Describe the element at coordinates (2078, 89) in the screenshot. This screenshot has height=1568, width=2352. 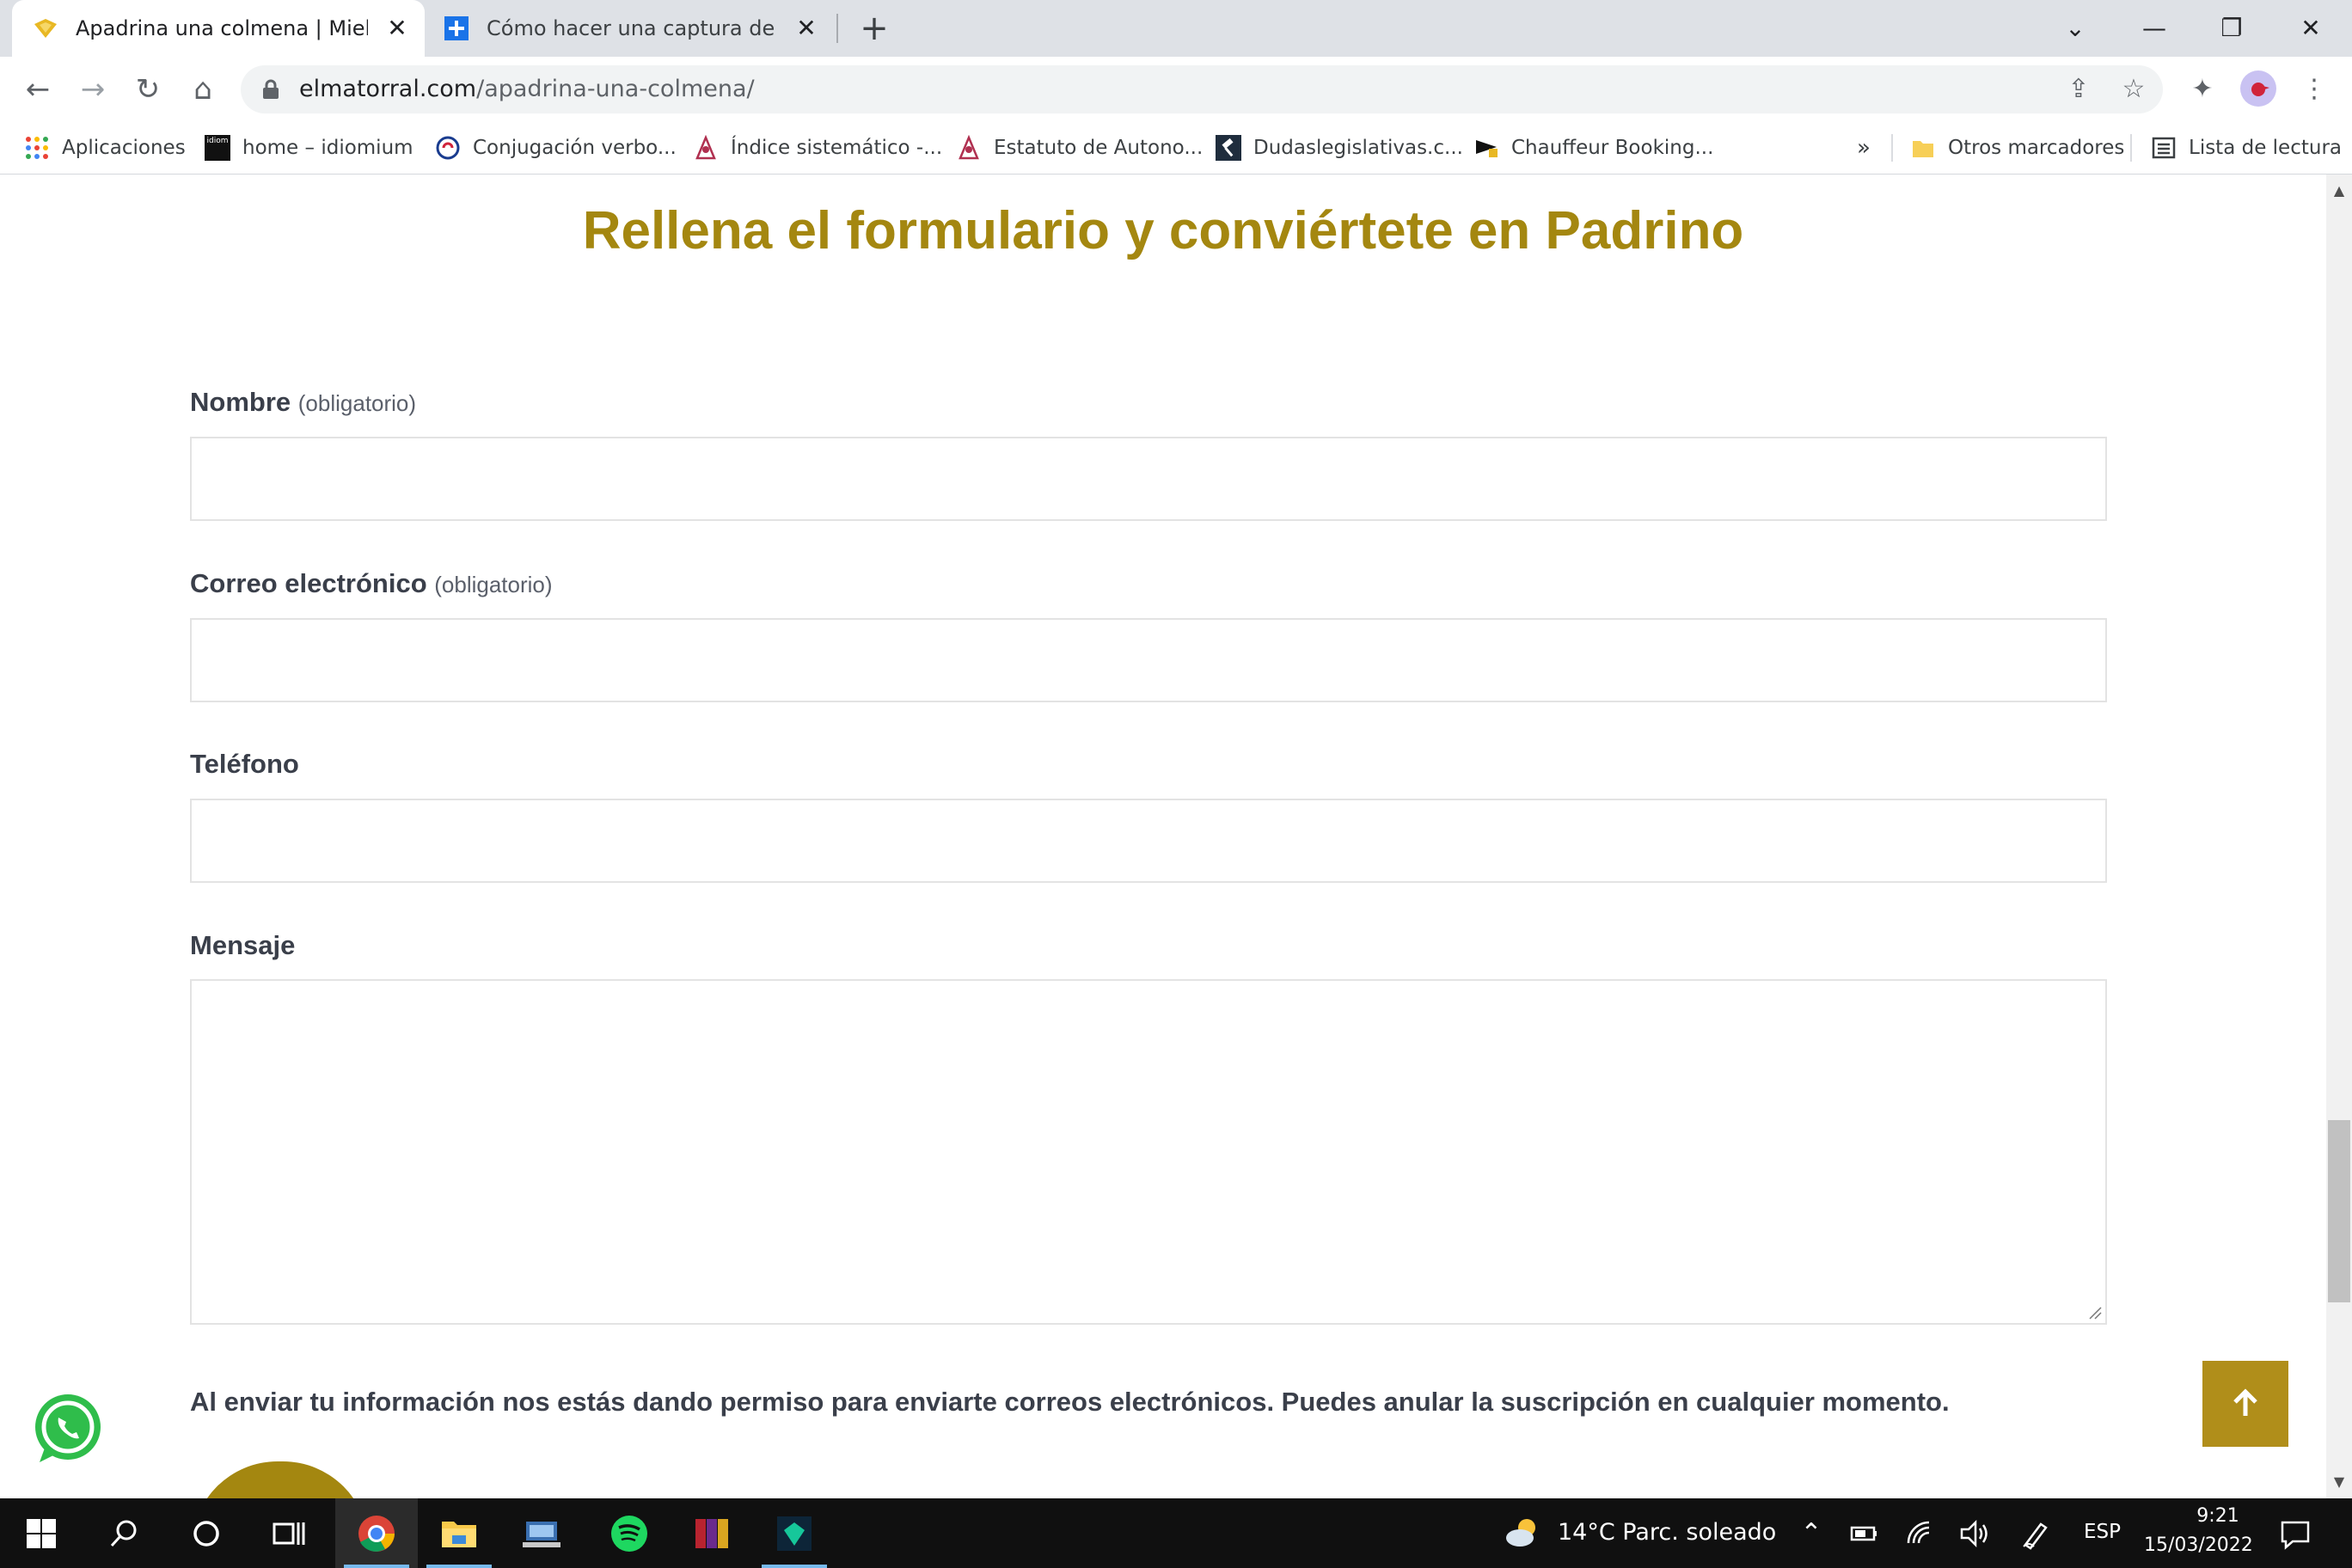
I see `share-icon: ⇪` at that location.